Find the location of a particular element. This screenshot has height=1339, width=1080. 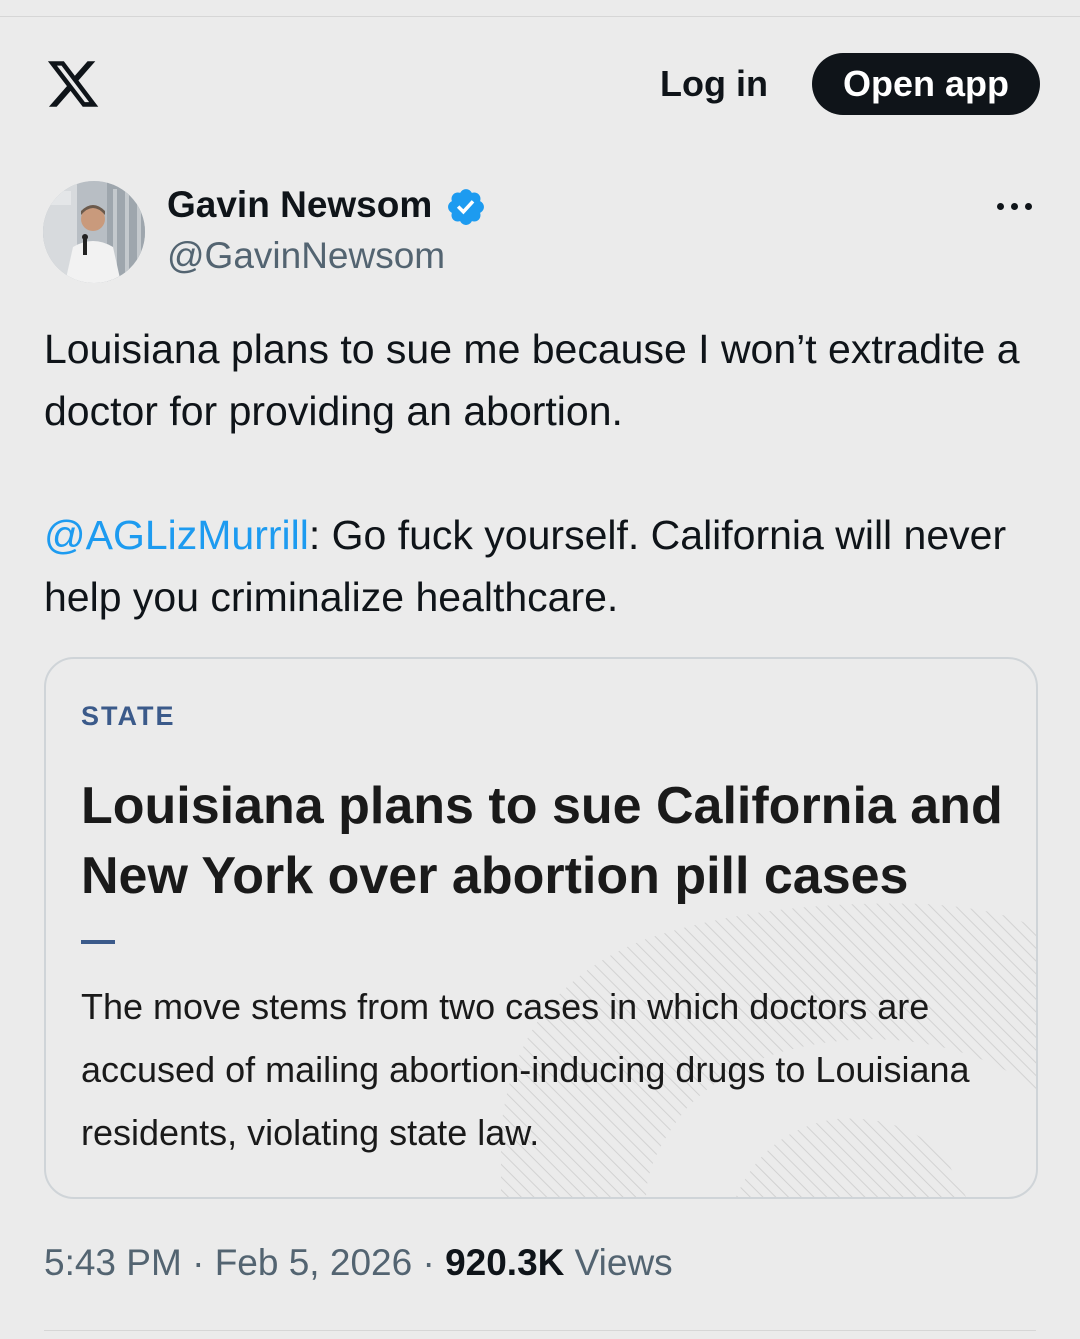

x-logo-icon is located at coordinates (73, 84).